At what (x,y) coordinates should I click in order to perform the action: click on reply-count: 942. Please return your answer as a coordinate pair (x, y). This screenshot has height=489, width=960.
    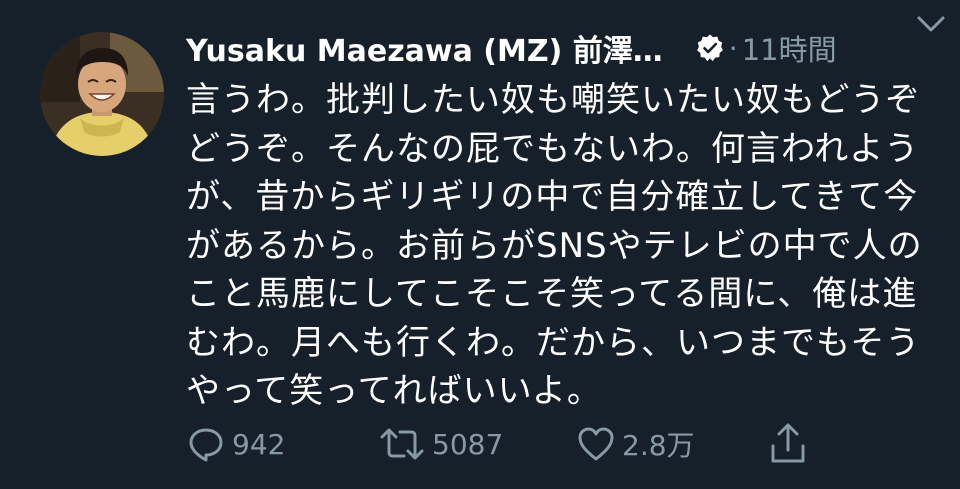
    Looking at the image, I should click on (259, 444).